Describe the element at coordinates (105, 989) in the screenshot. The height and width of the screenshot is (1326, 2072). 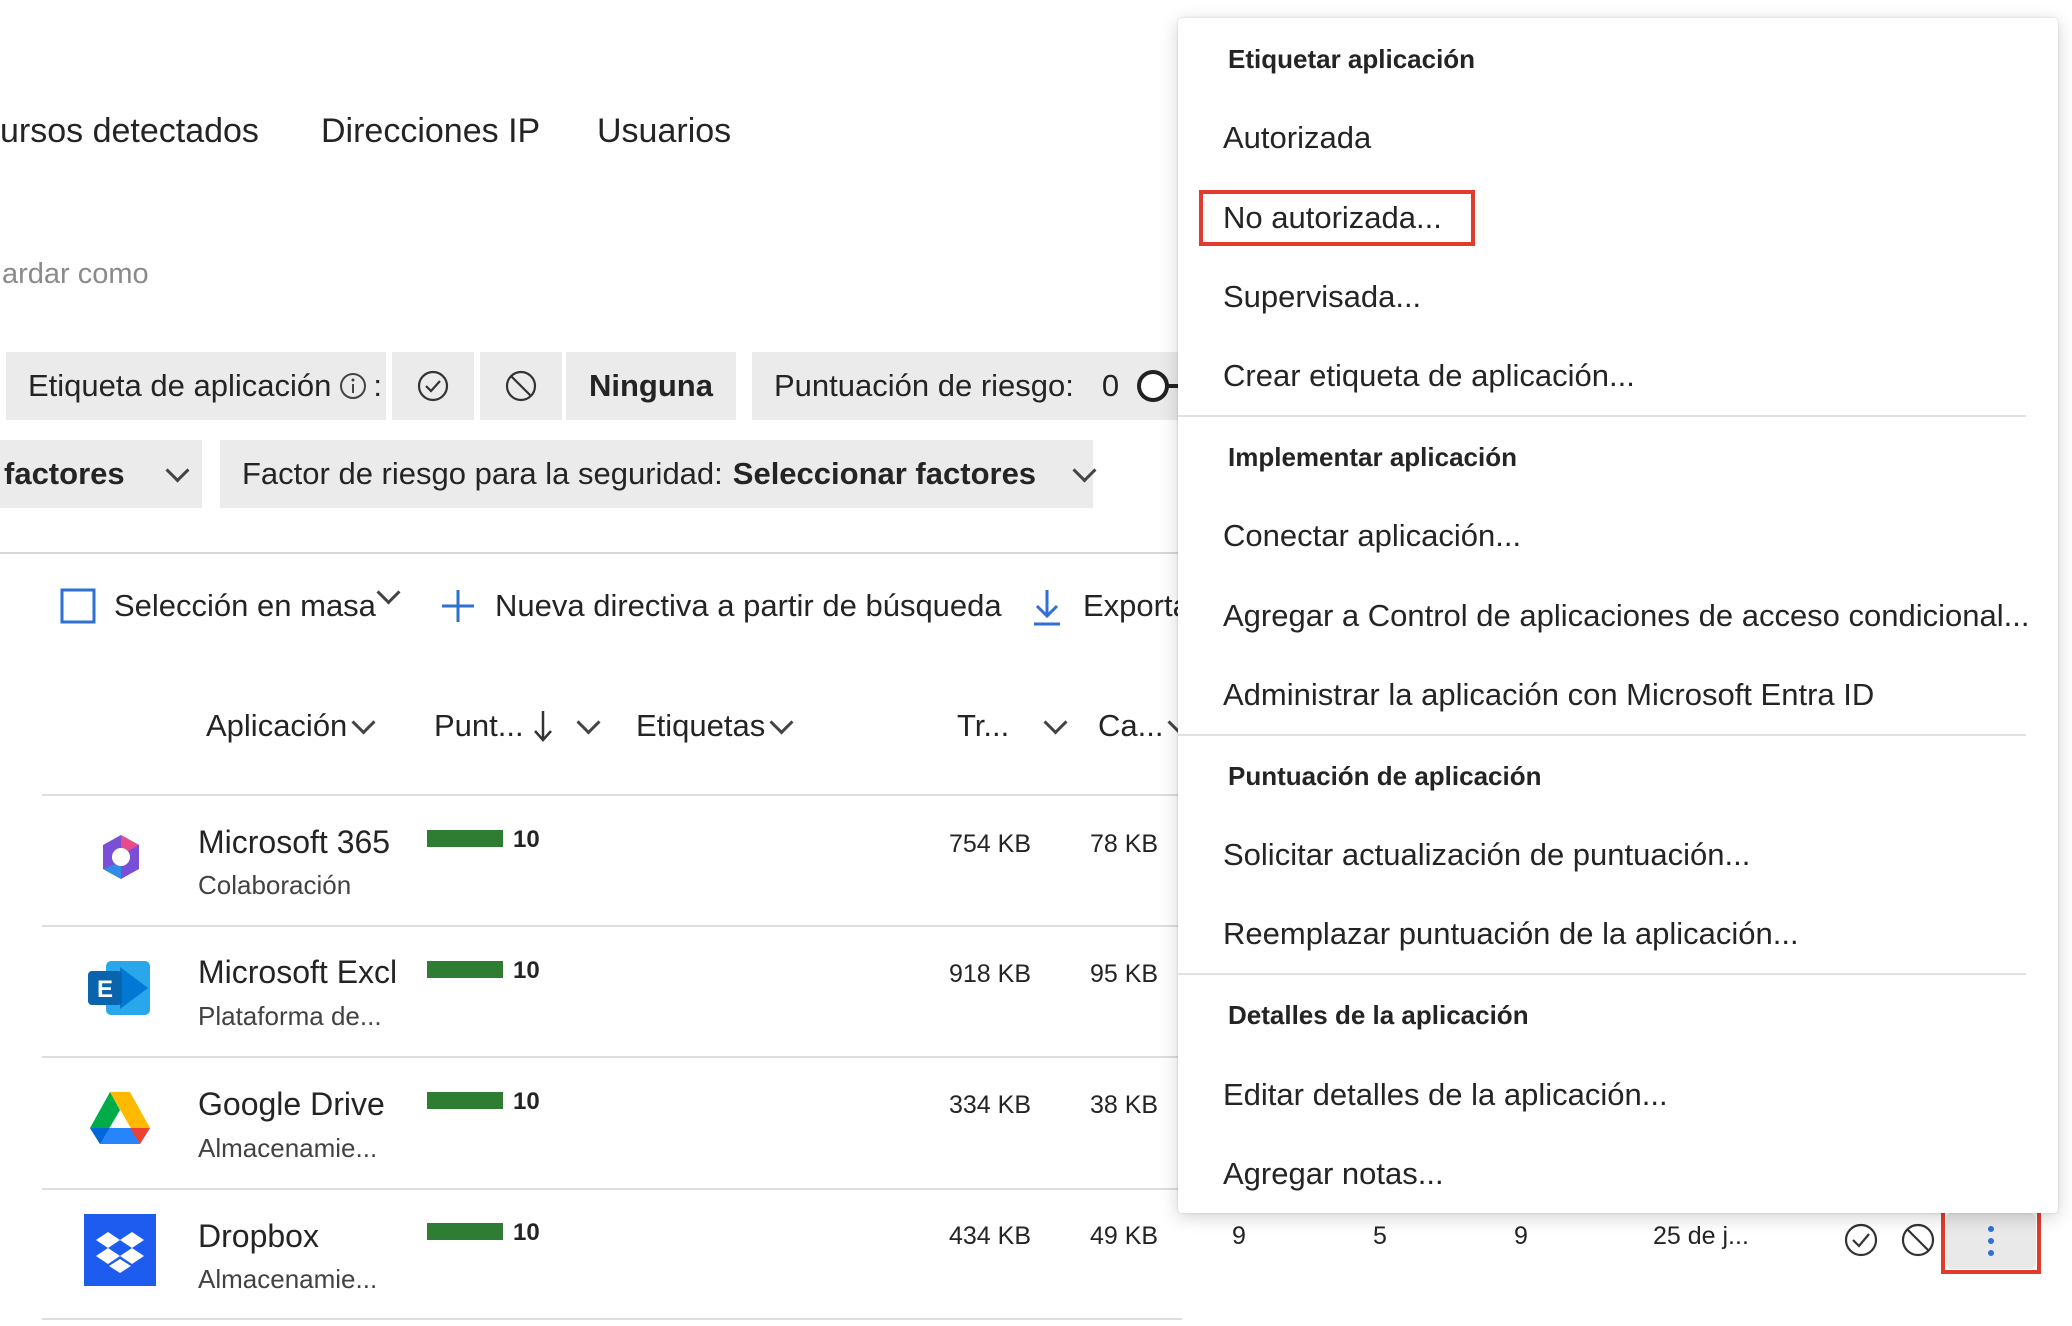
I see `svg-text: E` at that location.